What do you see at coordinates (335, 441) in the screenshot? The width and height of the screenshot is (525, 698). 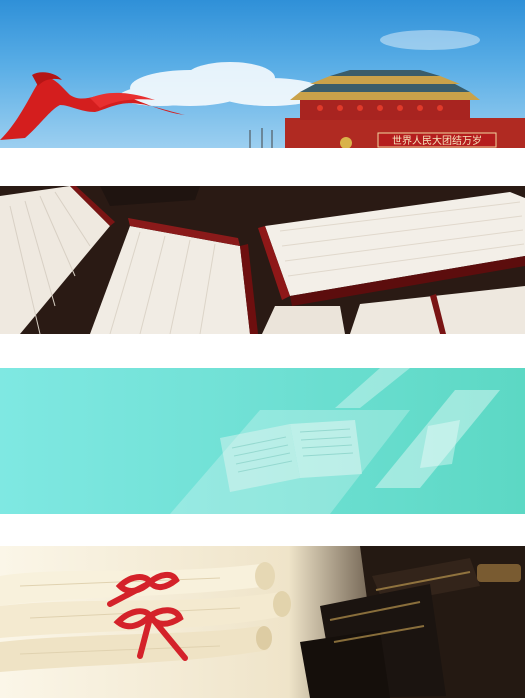 I see `teal-scene` at bounding box center [335, 441].